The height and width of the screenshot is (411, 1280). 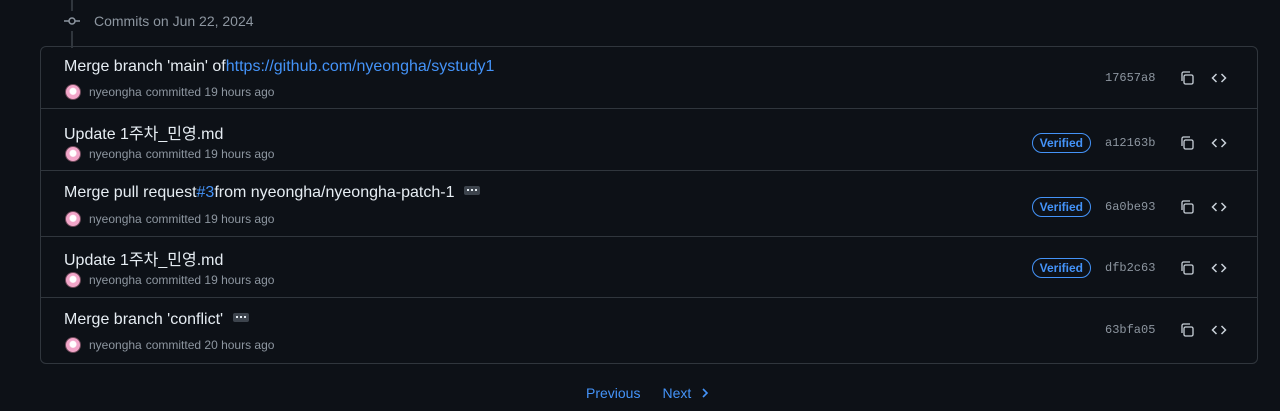 I want to click on commit-title-link: https://github.com/nyeongha/systudy1, so click(x=360, y=67).